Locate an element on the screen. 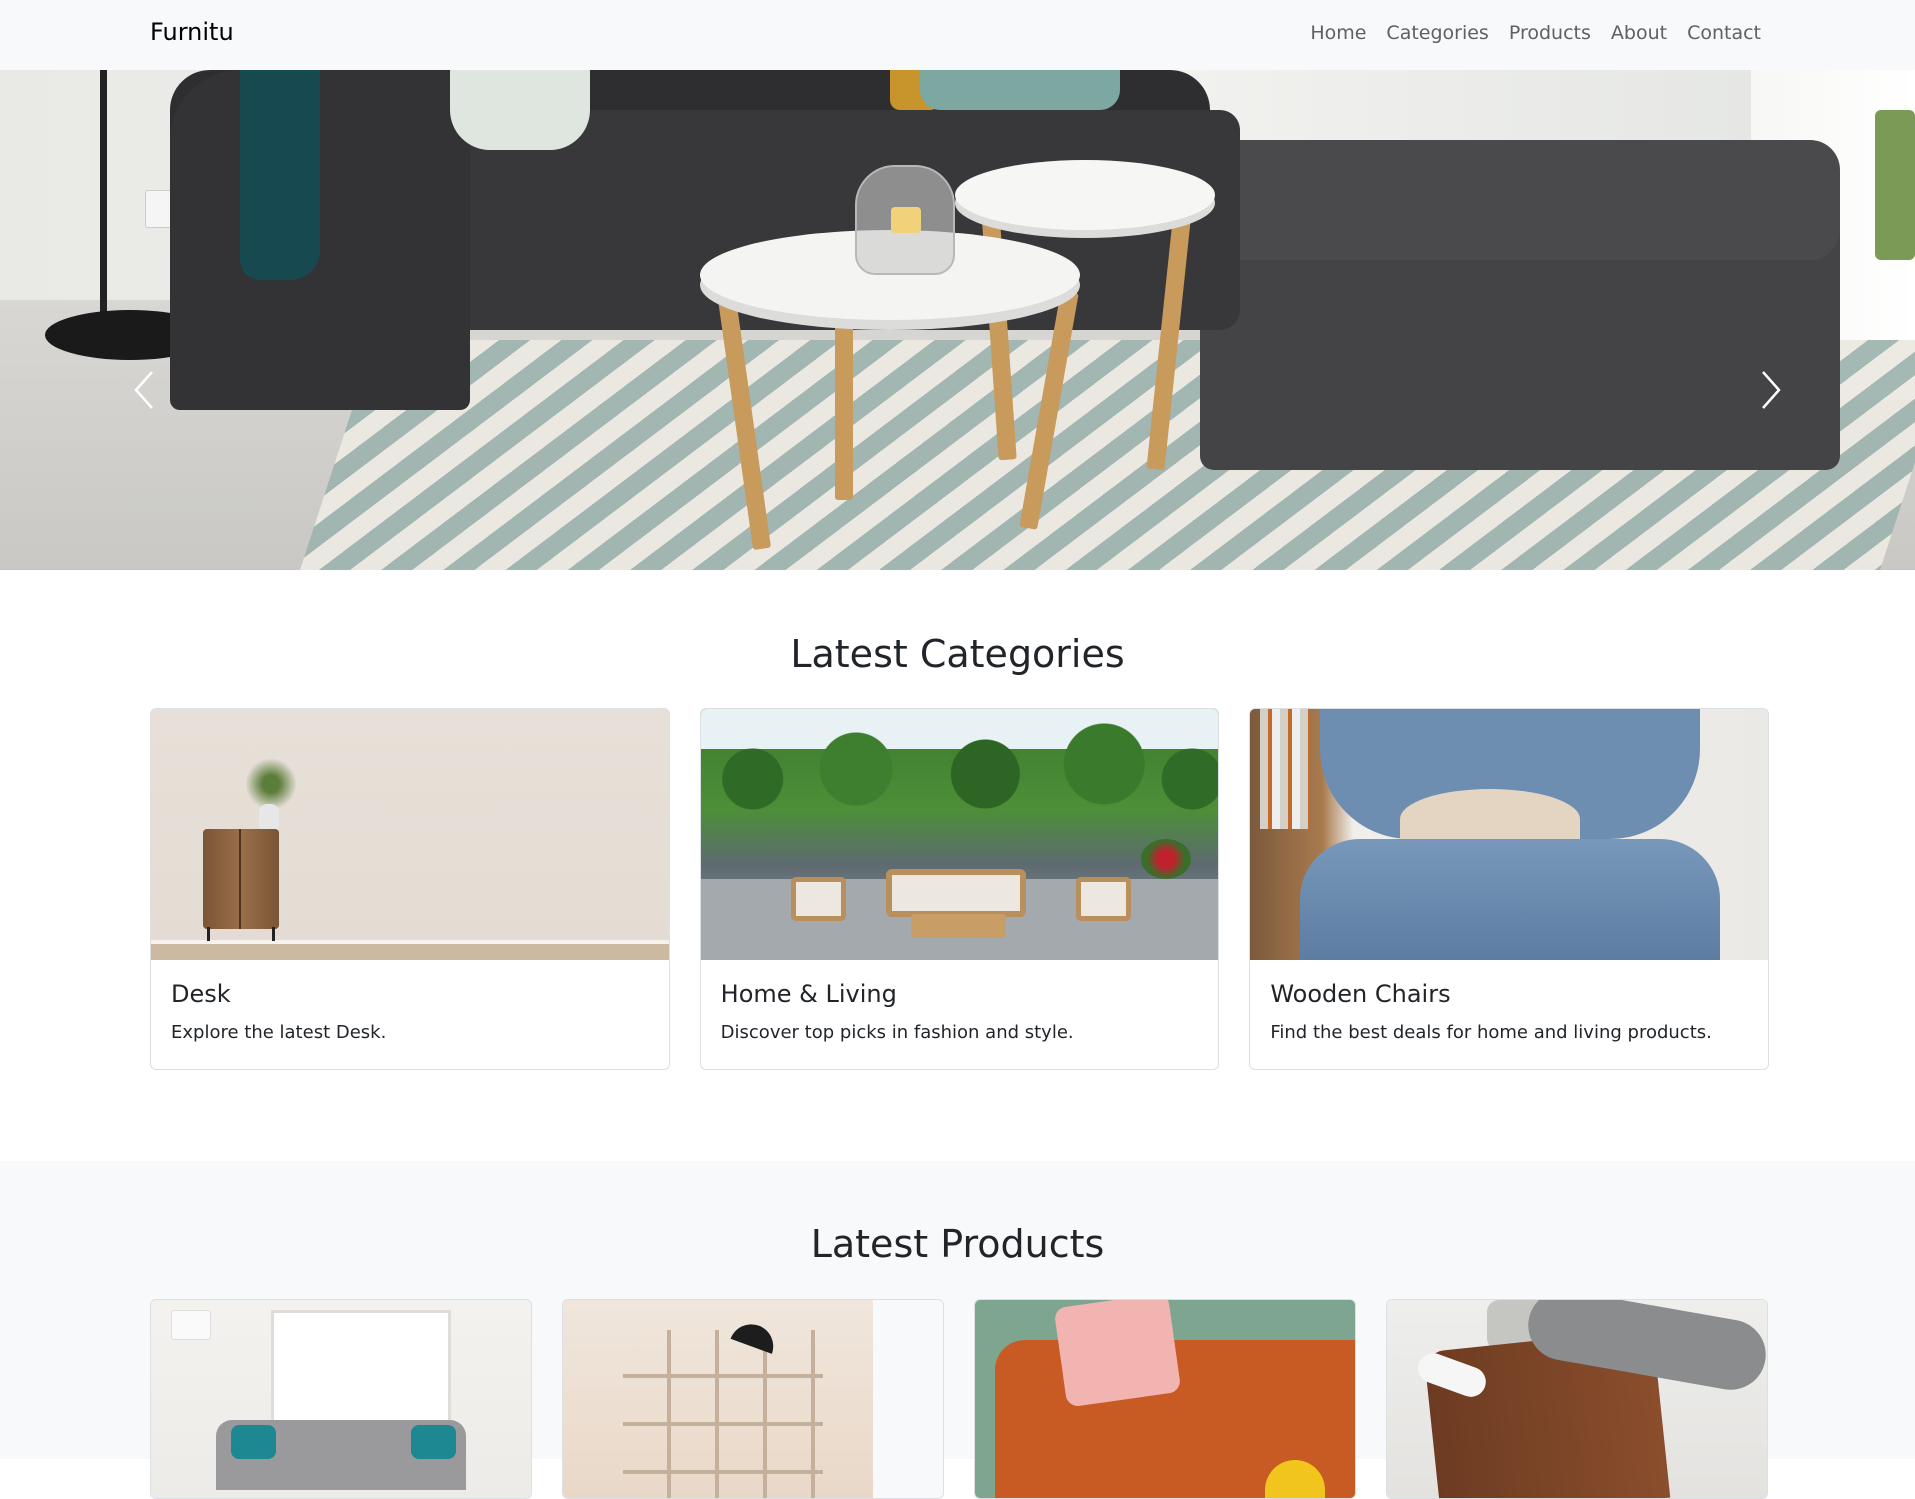 This screenshot has height=1499, width=1915. nav-link-home: Home is located at coordinates (1338, 33).